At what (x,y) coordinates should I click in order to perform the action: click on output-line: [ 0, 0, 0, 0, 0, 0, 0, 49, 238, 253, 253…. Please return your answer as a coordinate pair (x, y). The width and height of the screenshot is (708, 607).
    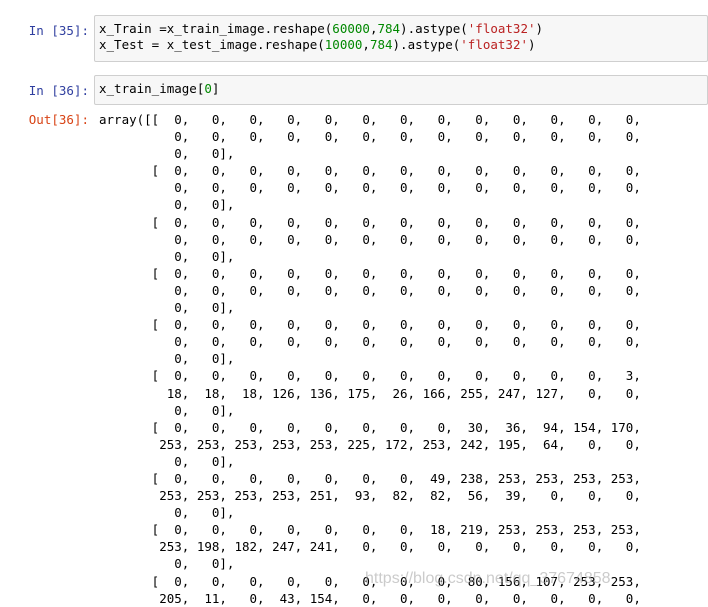
    Looking at the image, I should click on (370, 478).